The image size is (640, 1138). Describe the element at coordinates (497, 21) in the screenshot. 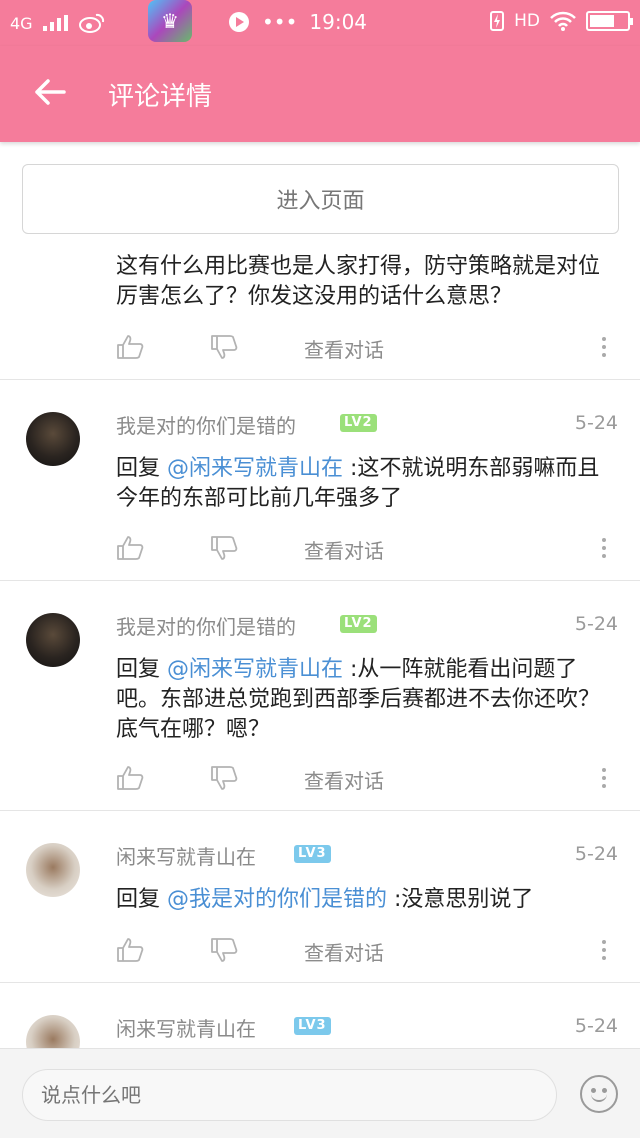

I see `charging-icon` at that location.